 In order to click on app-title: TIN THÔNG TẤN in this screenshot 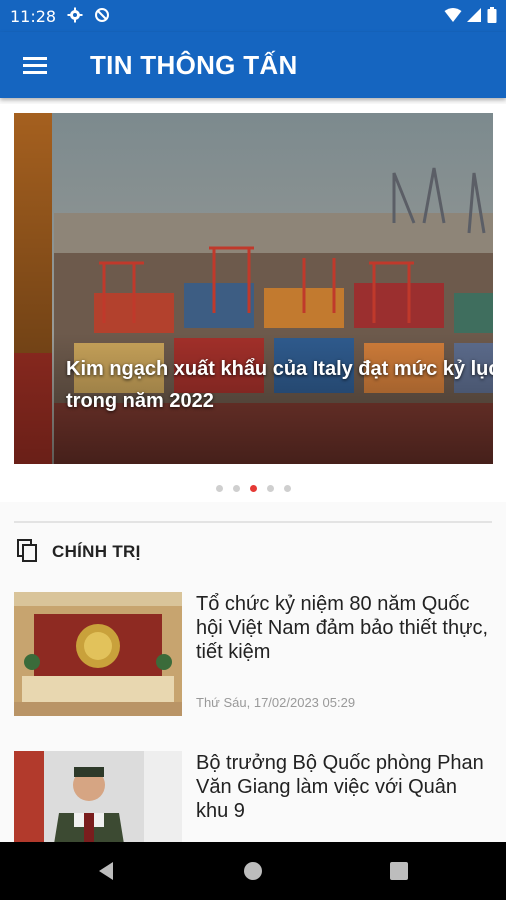, I will do `click(194, 65)`.